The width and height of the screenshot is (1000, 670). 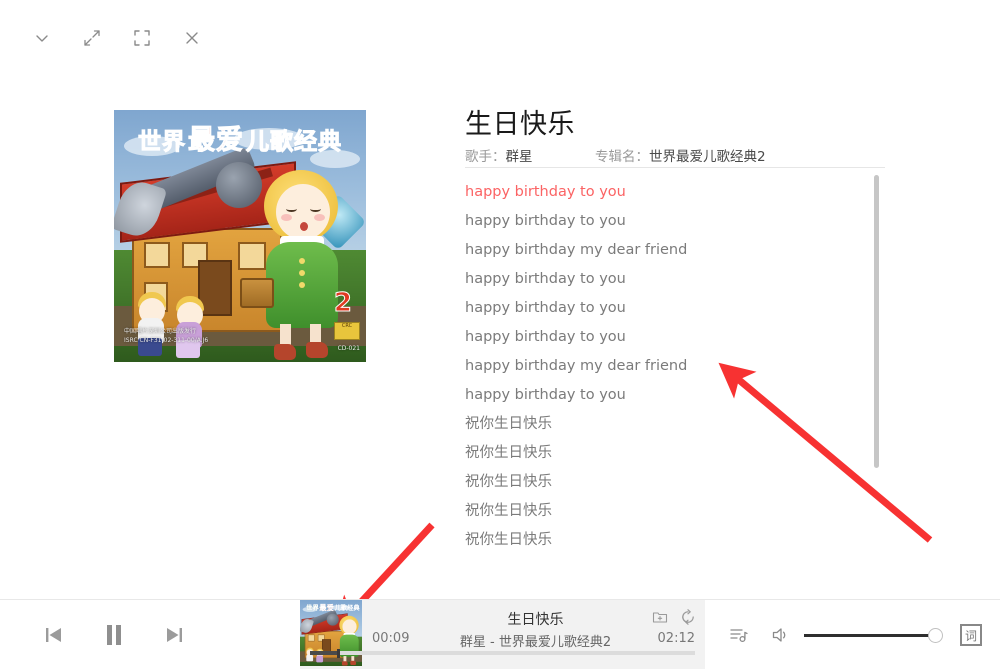 I want to click on cover-girl-mouth, so click(x=304, y=226).